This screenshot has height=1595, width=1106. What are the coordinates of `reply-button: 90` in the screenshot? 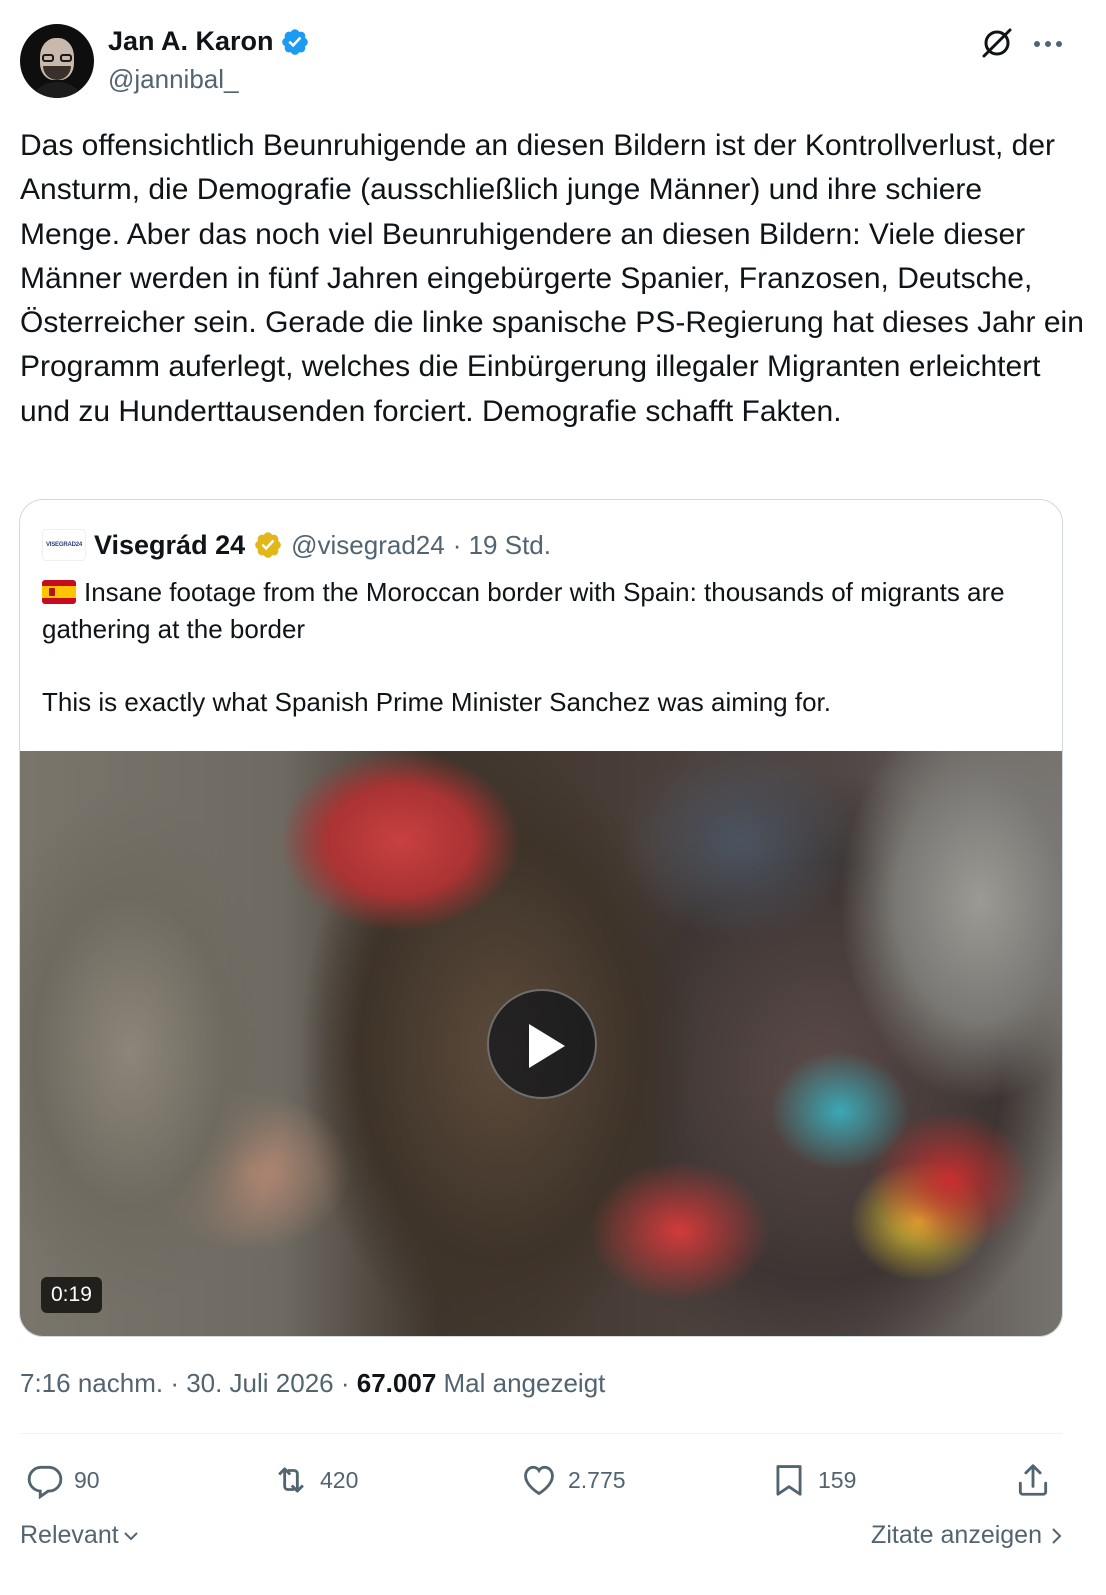 It's located at (63, 1480).